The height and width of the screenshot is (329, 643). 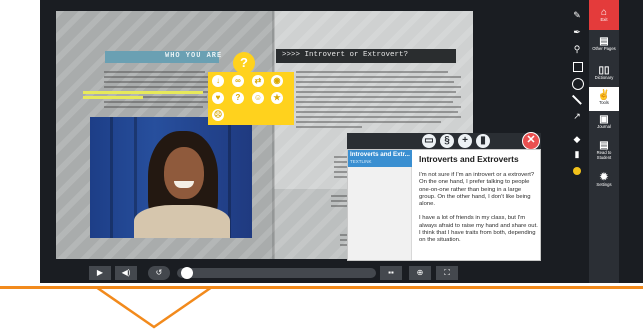 I want to click on section-heading-chip: >>>> Introvert or Extrovert?, so click(x=366, y=56).